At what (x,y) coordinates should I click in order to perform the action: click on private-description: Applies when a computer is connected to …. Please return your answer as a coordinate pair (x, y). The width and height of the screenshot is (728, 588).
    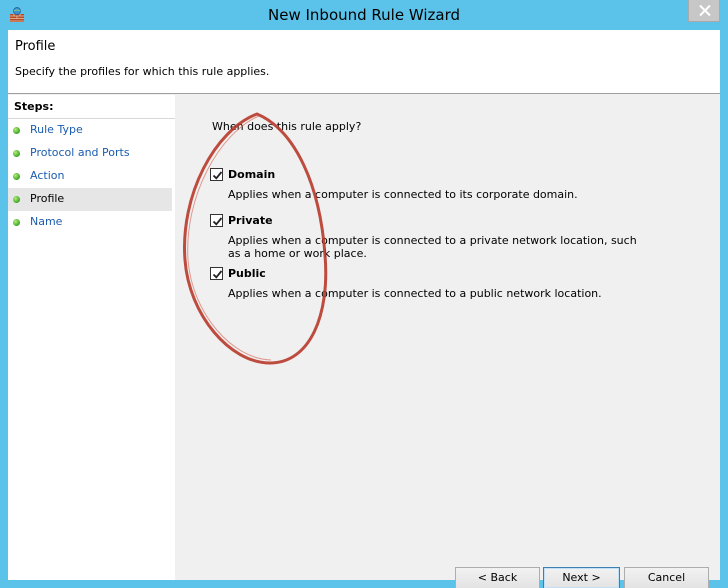
    Looking at the image, I should click on (432, 247).